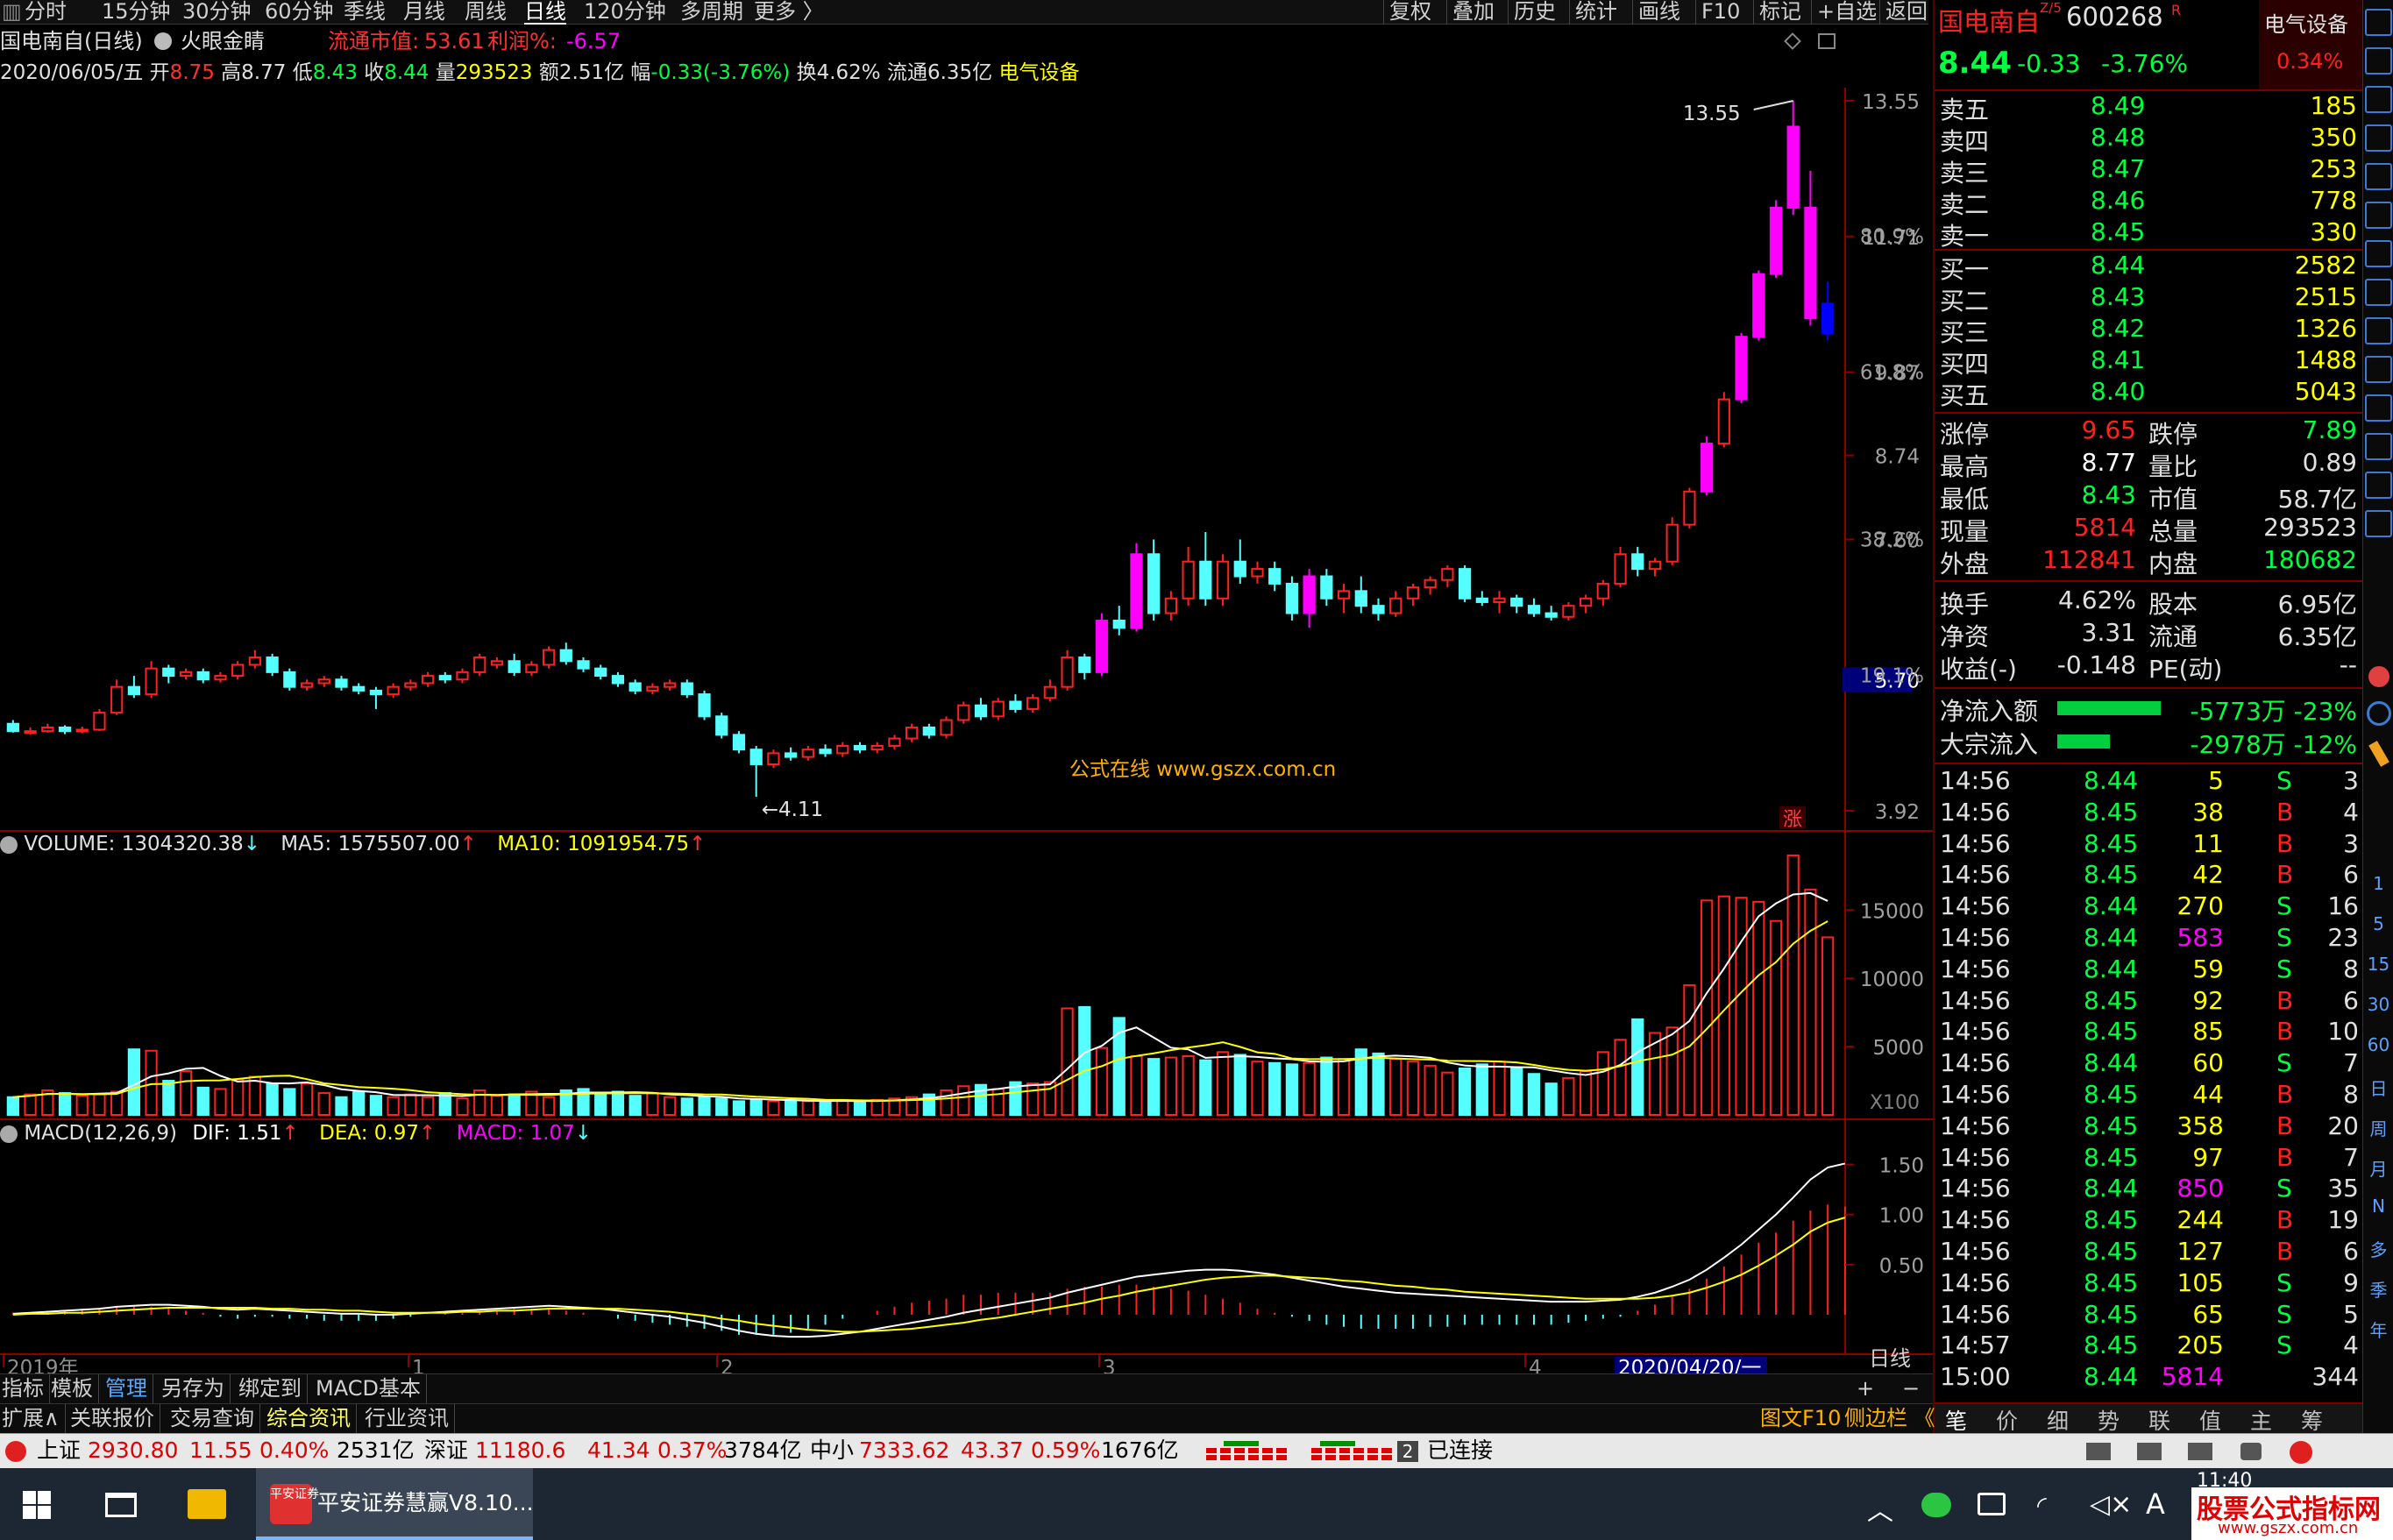  Describe the element at coordinates (2109, 1420) in the screenshot. I see `quote-tab-3: 势` at that location.